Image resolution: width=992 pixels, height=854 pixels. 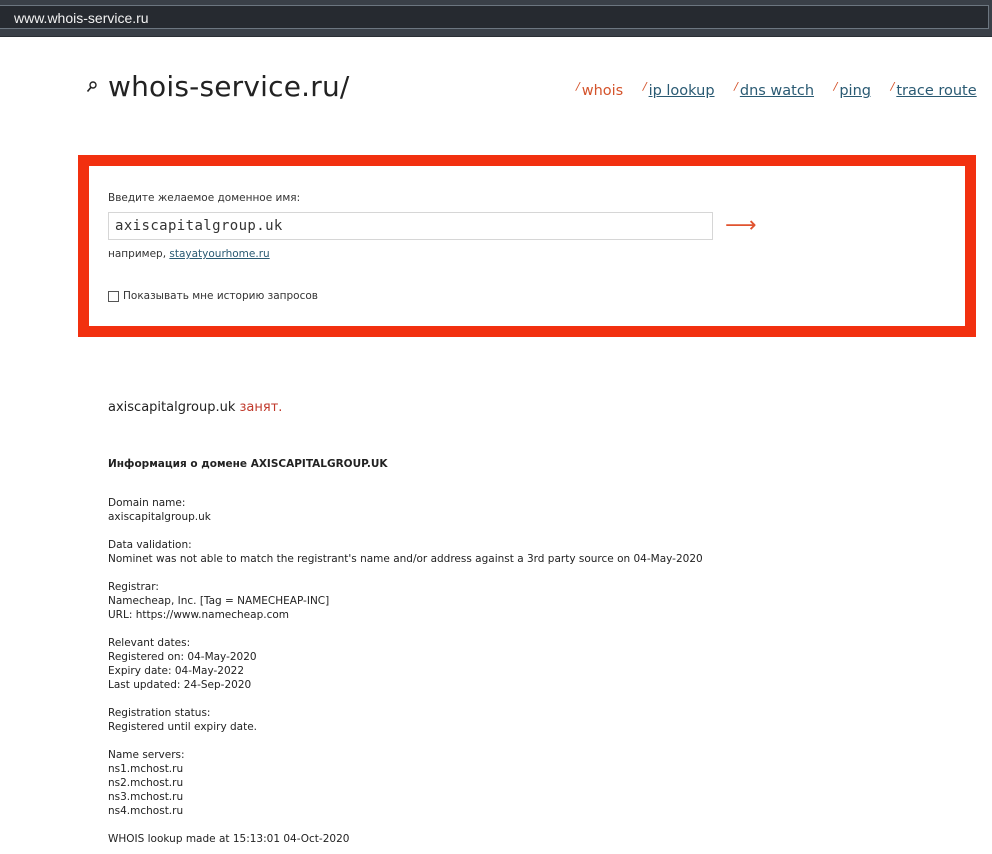 What do you see at coordinates (146, 755) in the screenshot?
I see `whois-line: Name servers:` at bounding box center [146, 755].